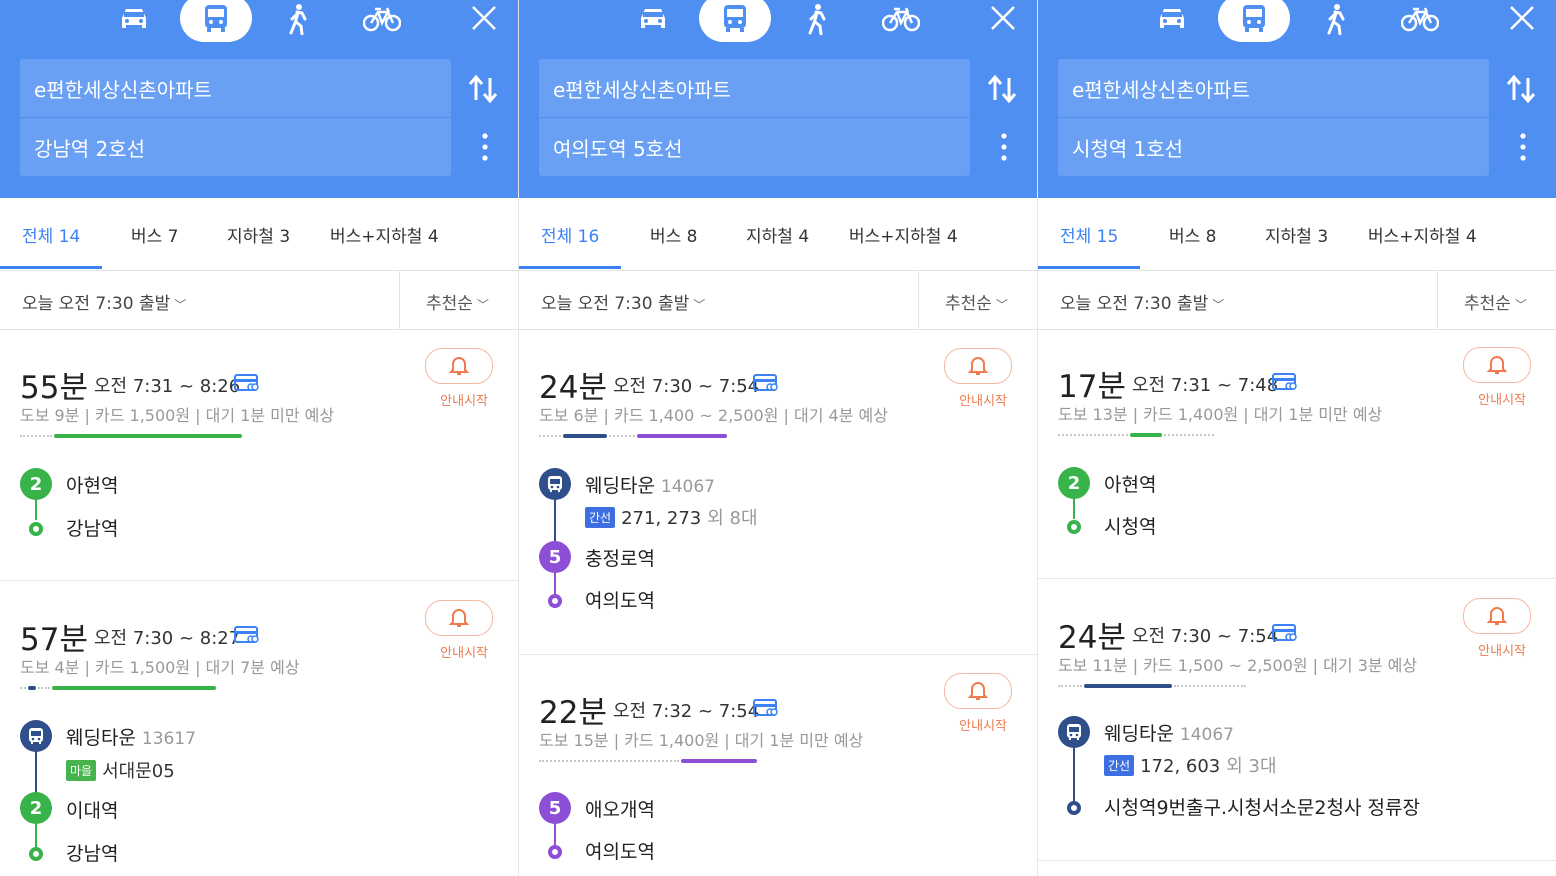 Image resolution: width=1556 pixels, height=876 pixels. I want to click on bus-stop-name: 웨딩타운 13617, so click(131, 738).